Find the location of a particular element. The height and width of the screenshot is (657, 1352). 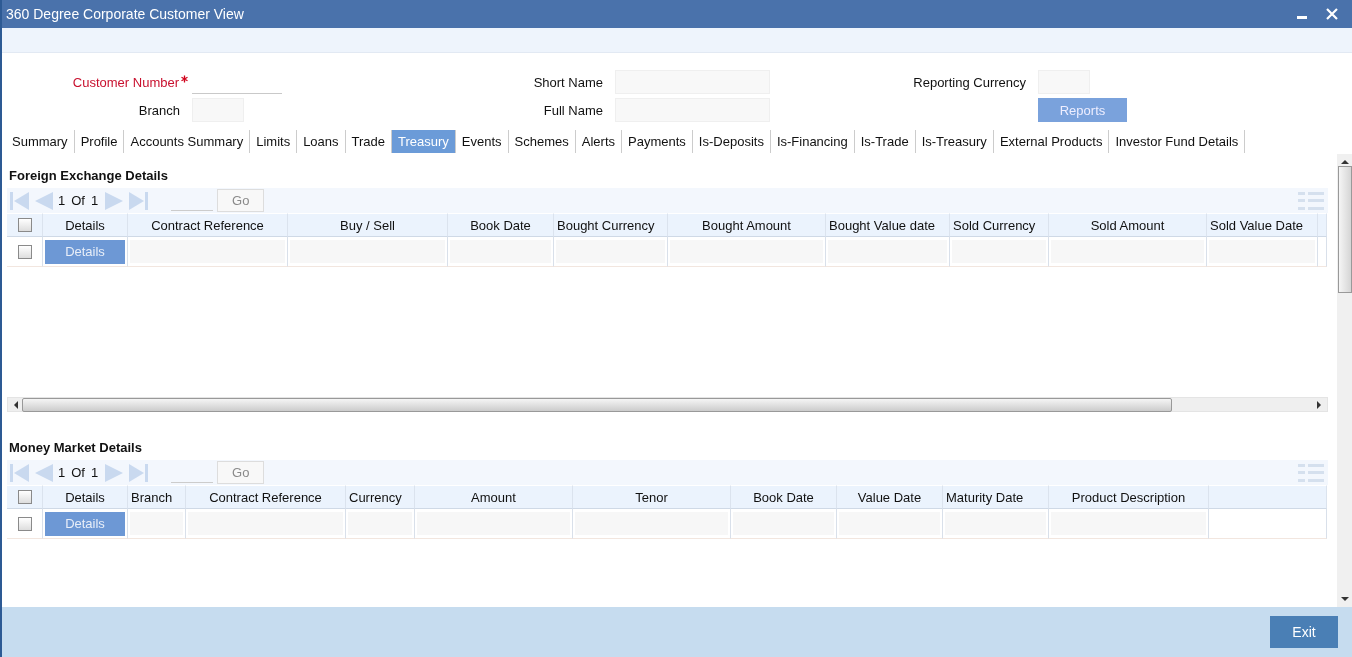

tab: Payments is located at coordinates (657, 141).